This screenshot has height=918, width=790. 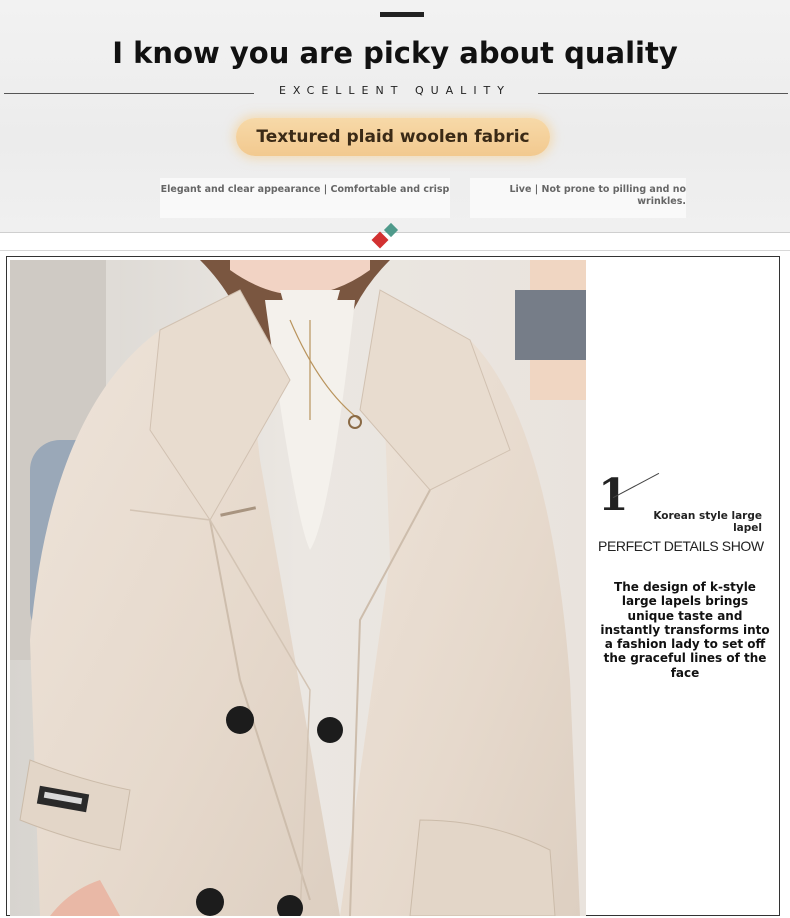 I want to click on feature-tagline: PERFECT DETAILS SHOW, so click(x=681, y=546).